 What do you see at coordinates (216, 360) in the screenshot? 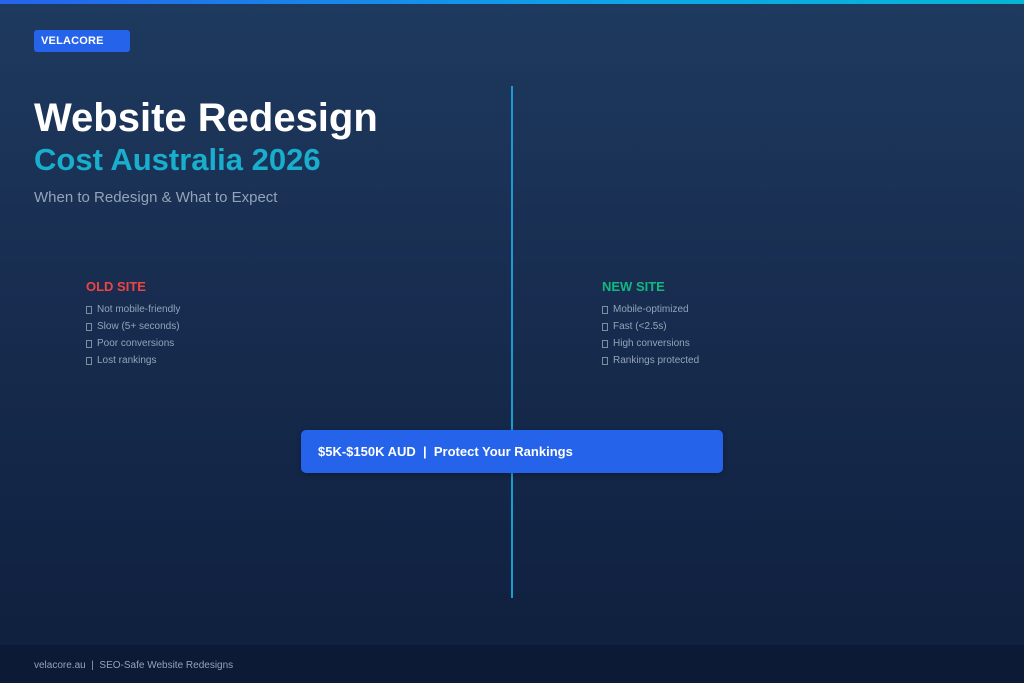
I see `list-item: Lost rankings` at bounding box center [216, 360].